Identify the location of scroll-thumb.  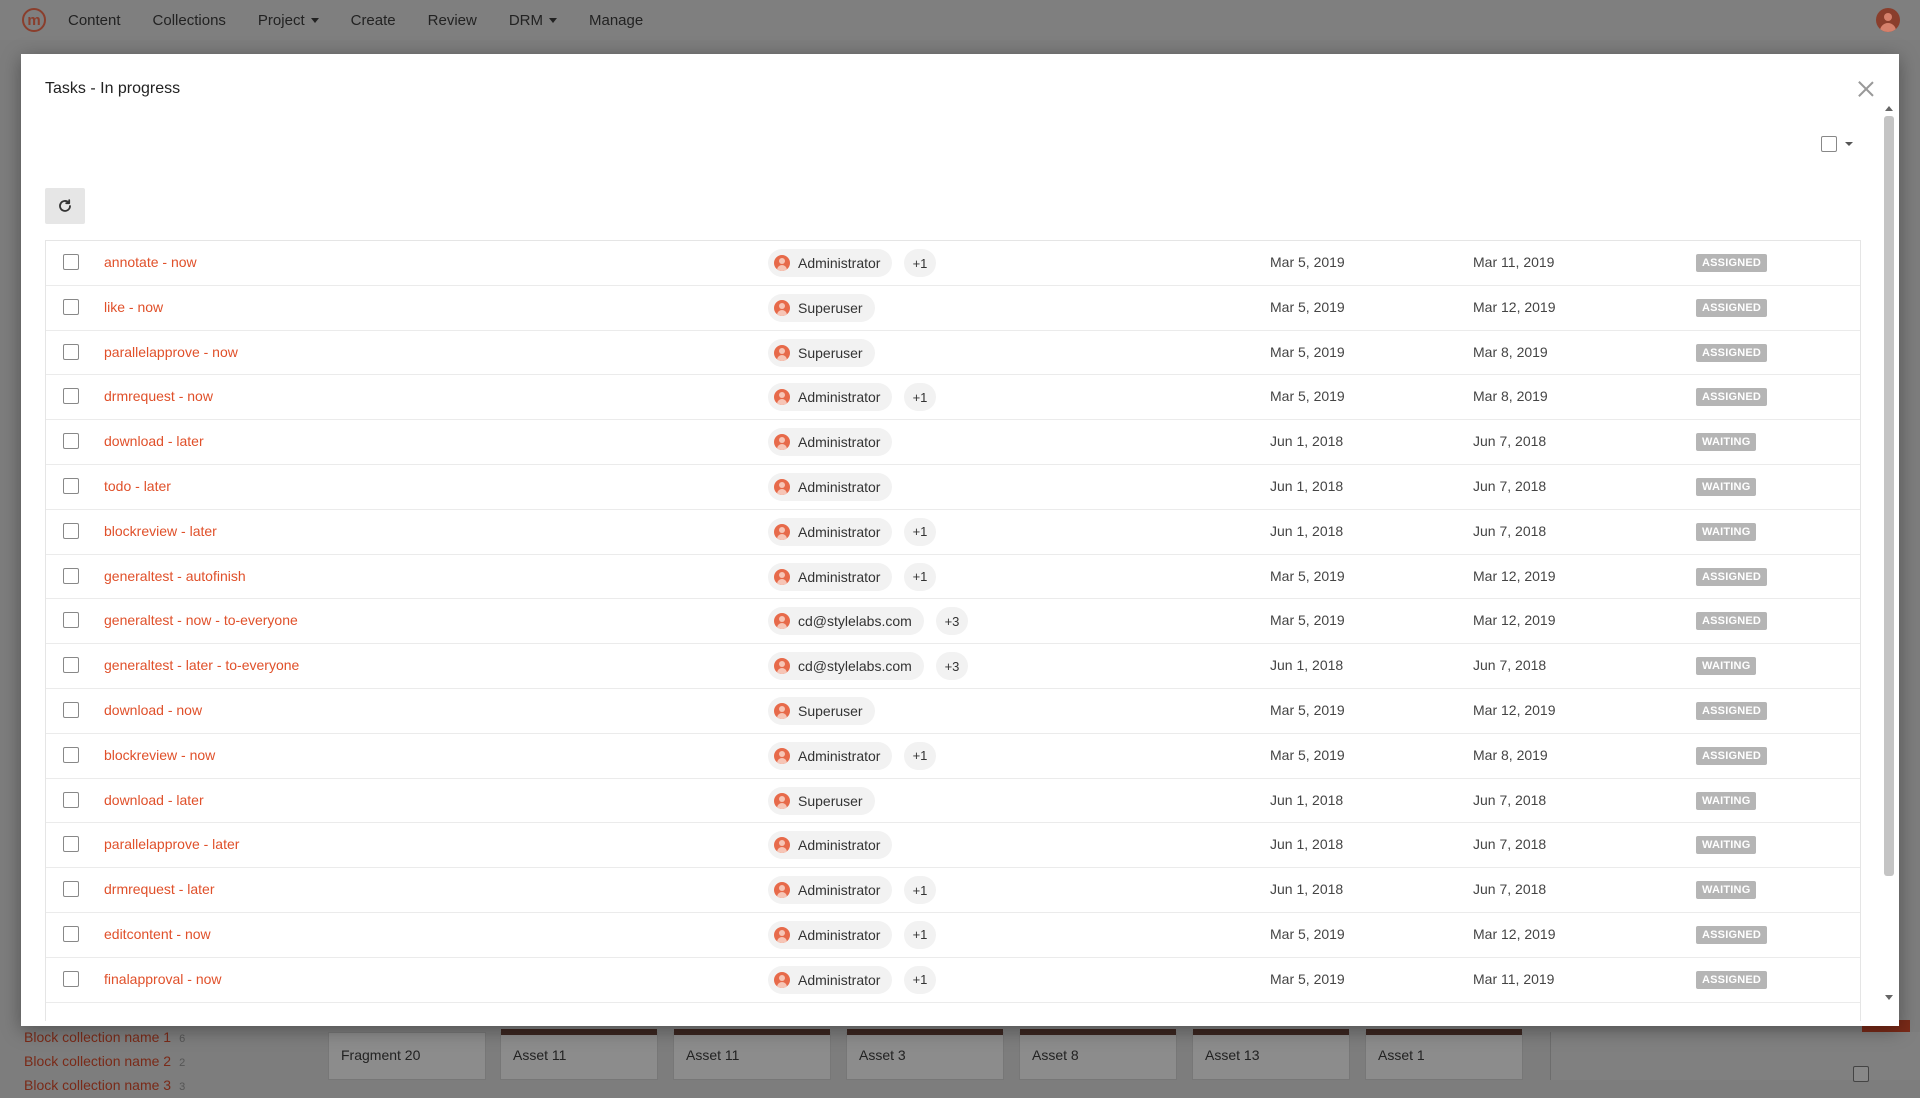
(1889, 496).